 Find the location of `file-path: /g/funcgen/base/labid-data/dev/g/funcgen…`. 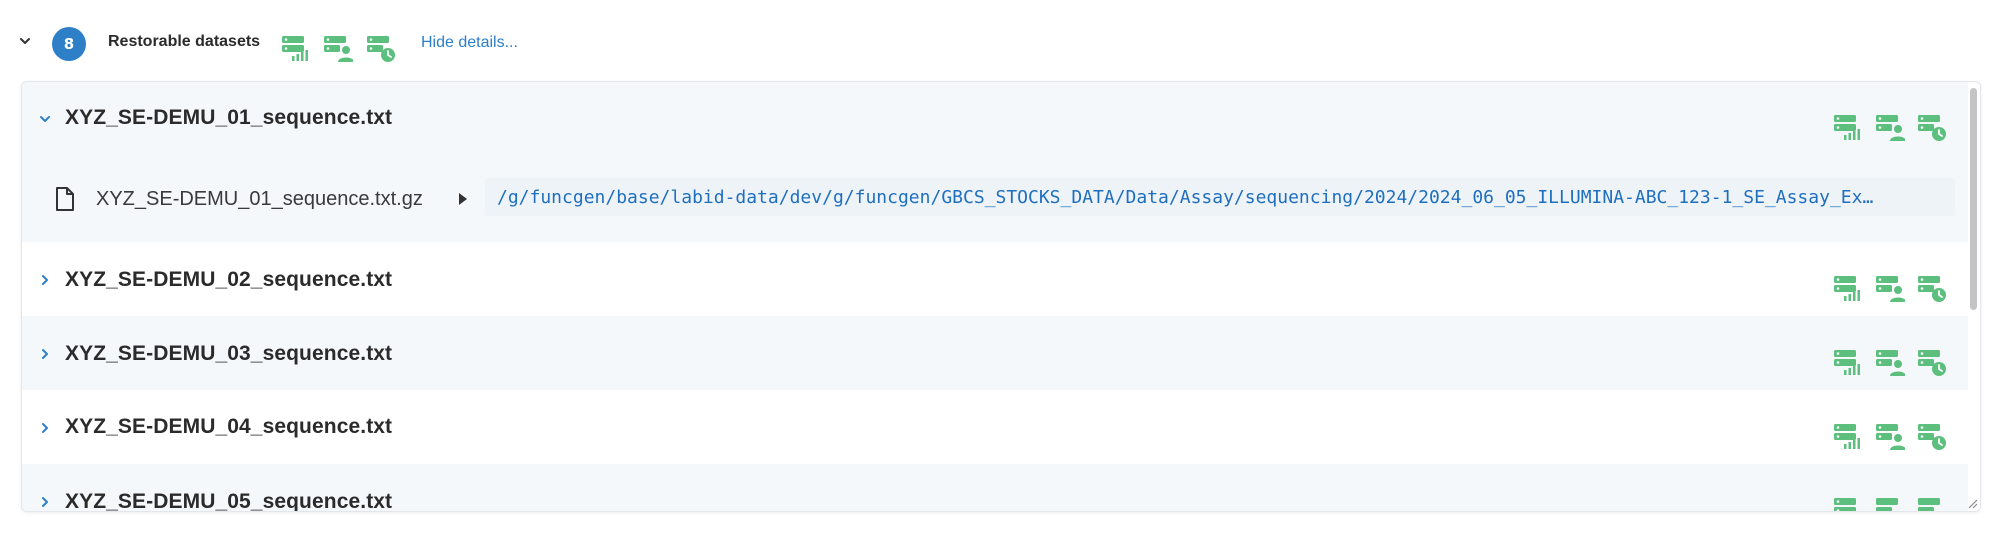

file-path: /g/funcgen/base/labid-data/dev/g/funcgen… is located at coordinates (1222, 197).